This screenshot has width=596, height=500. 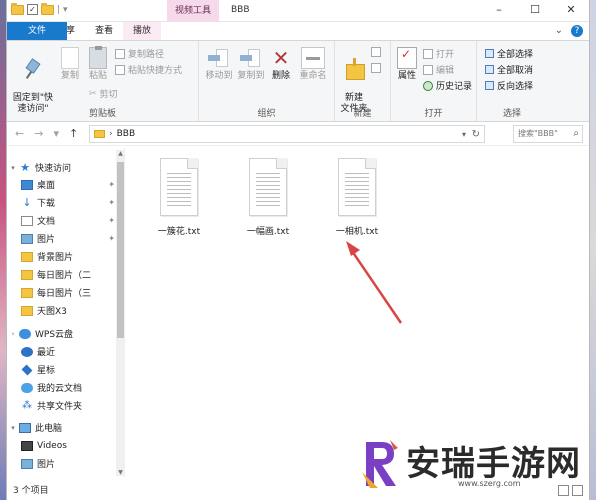 What do you see at coordinates (380, 464) in the screenshot?
I see `watermark-logo` at bounding box center [380, 464].